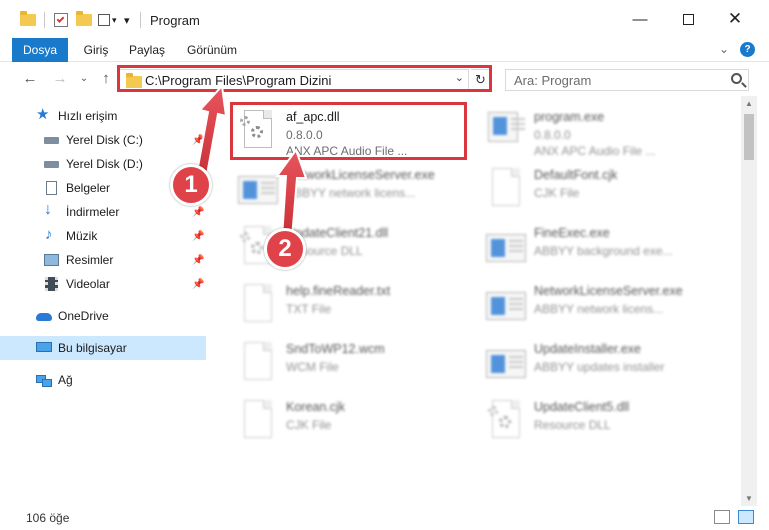 The image size is (769, 530). What do you see at coordinates (191, 185) in the screenshot?
I see `callout-1: 1` at bounding box center [191, 185].